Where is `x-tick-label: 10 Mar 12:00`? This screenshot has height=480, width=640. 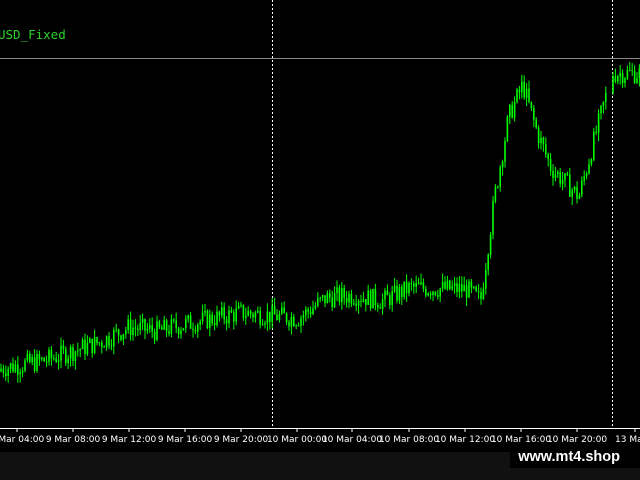
x-tick-label: 10 Mar 12:00 is located at coordinates (465, 440).